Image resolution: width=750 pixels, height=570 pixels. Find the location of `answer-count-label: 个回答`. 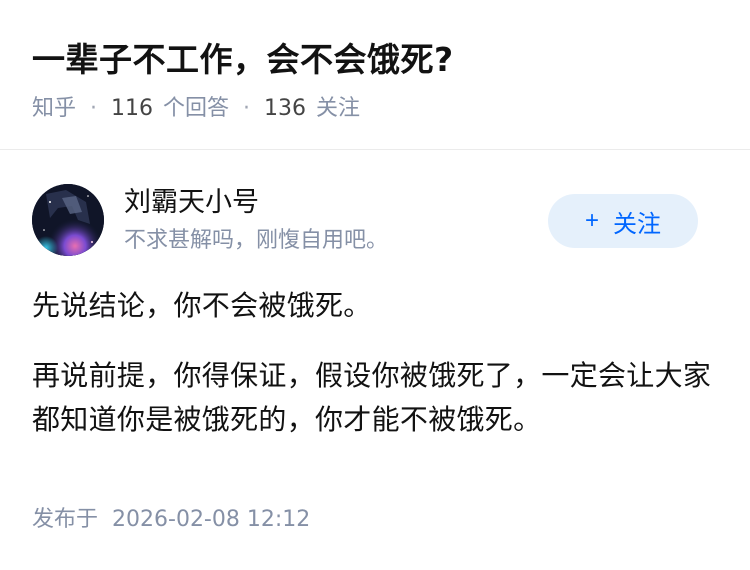

answer-count-label: 个回答 is located at coordinates (196, 109).